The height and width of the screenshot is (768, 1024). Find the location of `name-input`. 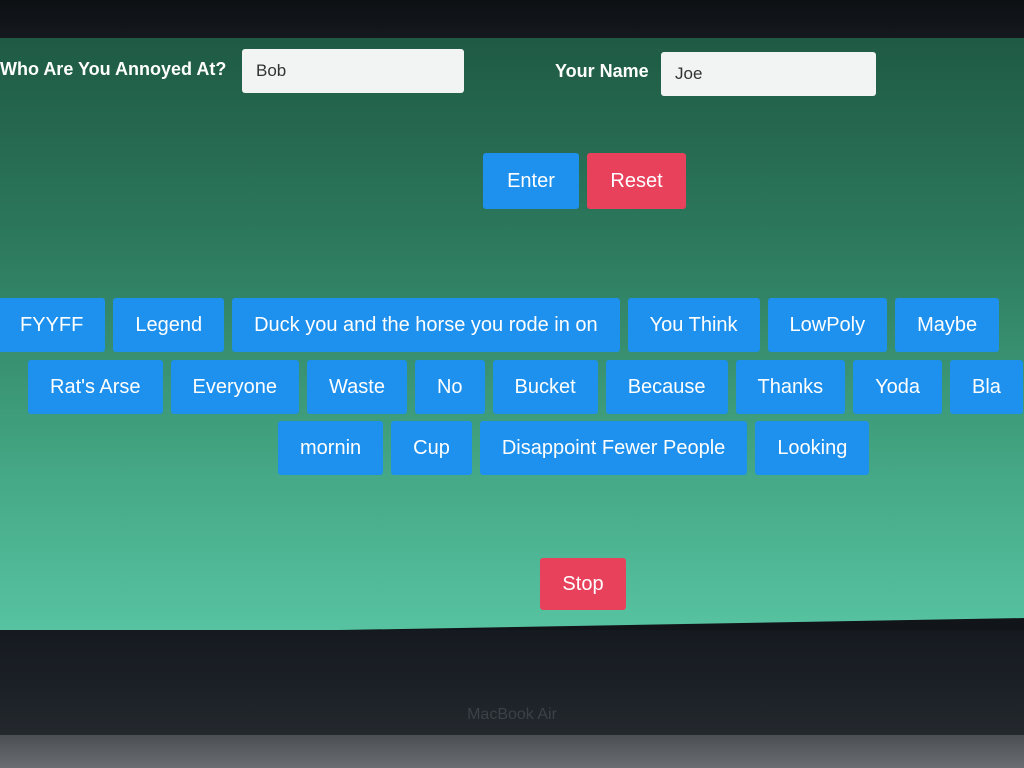

name-input is located at coordinates (768, 74).